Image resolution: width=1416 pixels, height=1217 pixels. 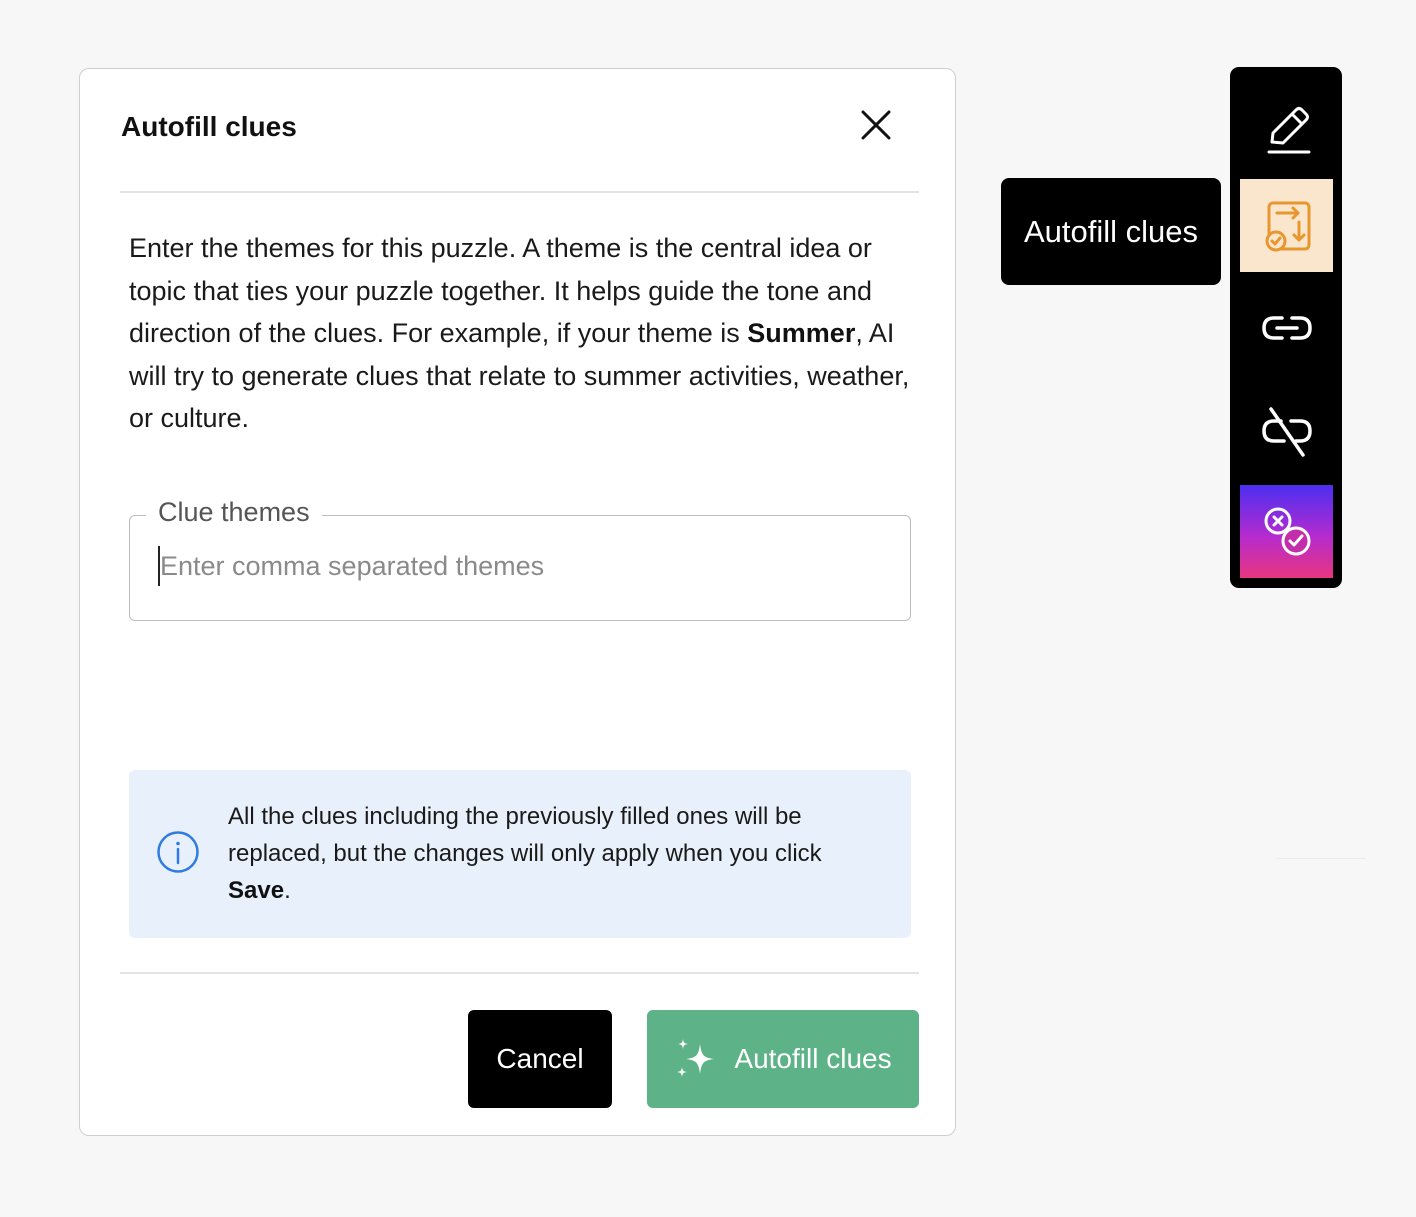 What do you see at coordinates (696, 1058) in the screenshot?
I see `sparkles-icon` at bounding box center [696, 1058].